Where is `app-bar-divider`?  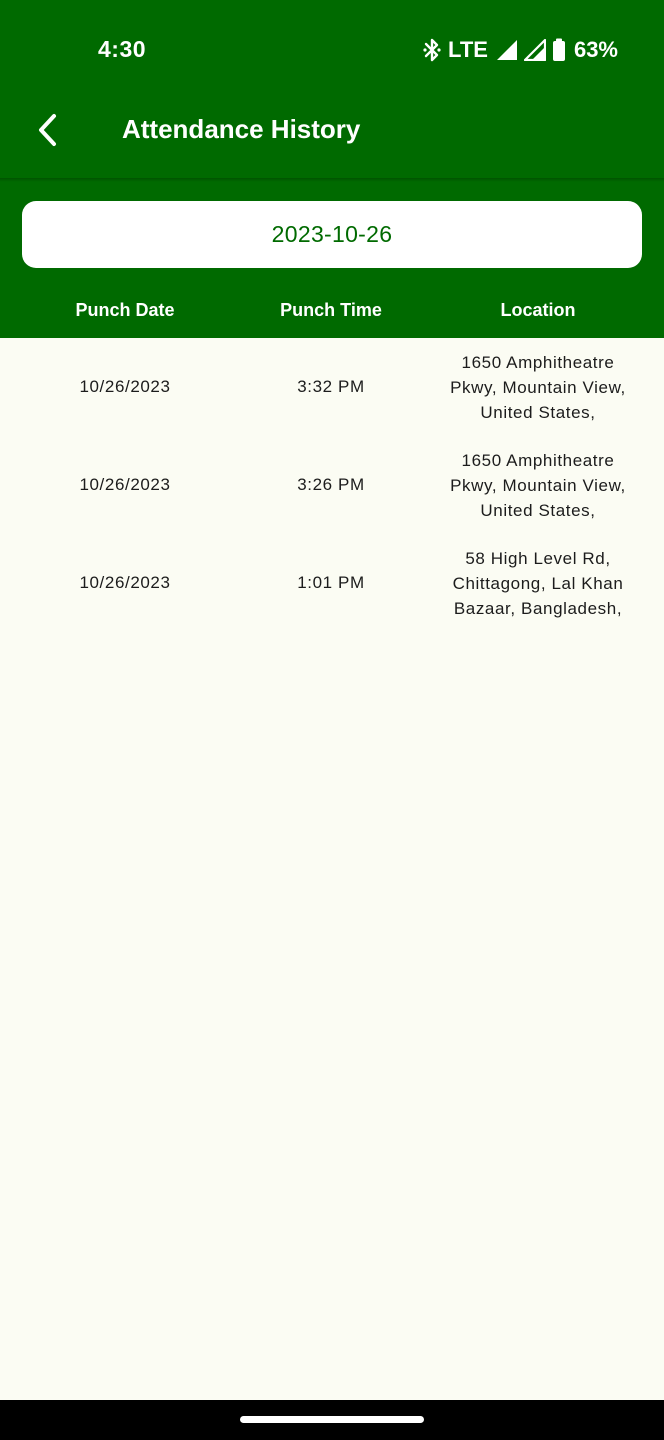
app-bar-divider is located at coordinates (332, 180).